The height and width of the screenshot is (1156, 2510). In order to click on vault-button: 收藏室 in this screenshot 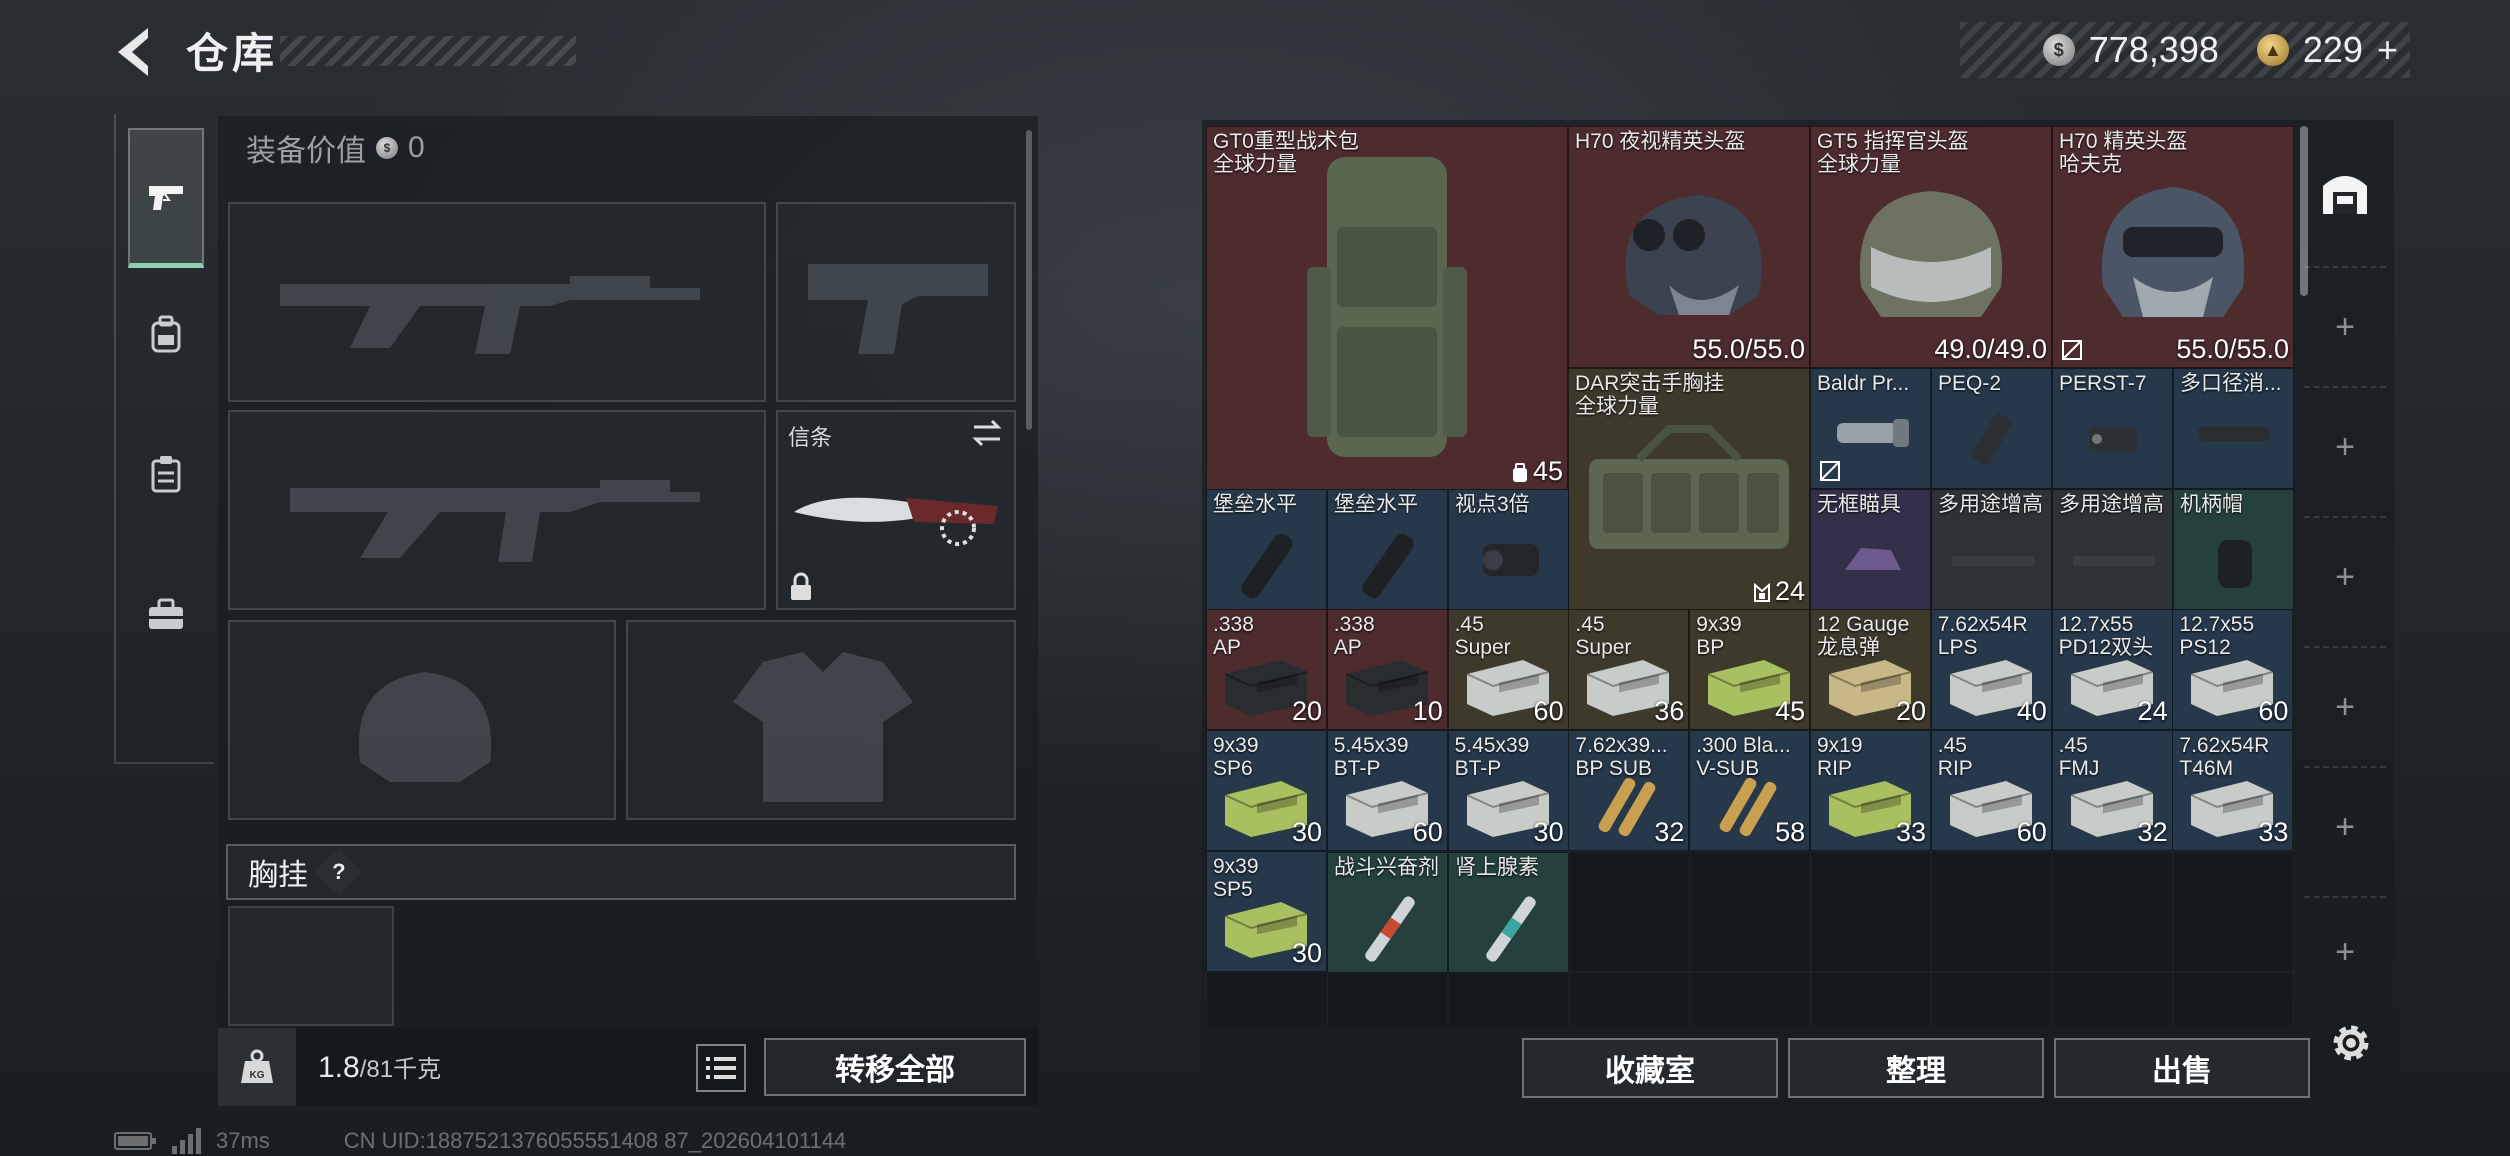, I will do `click(1650, 1068)`.